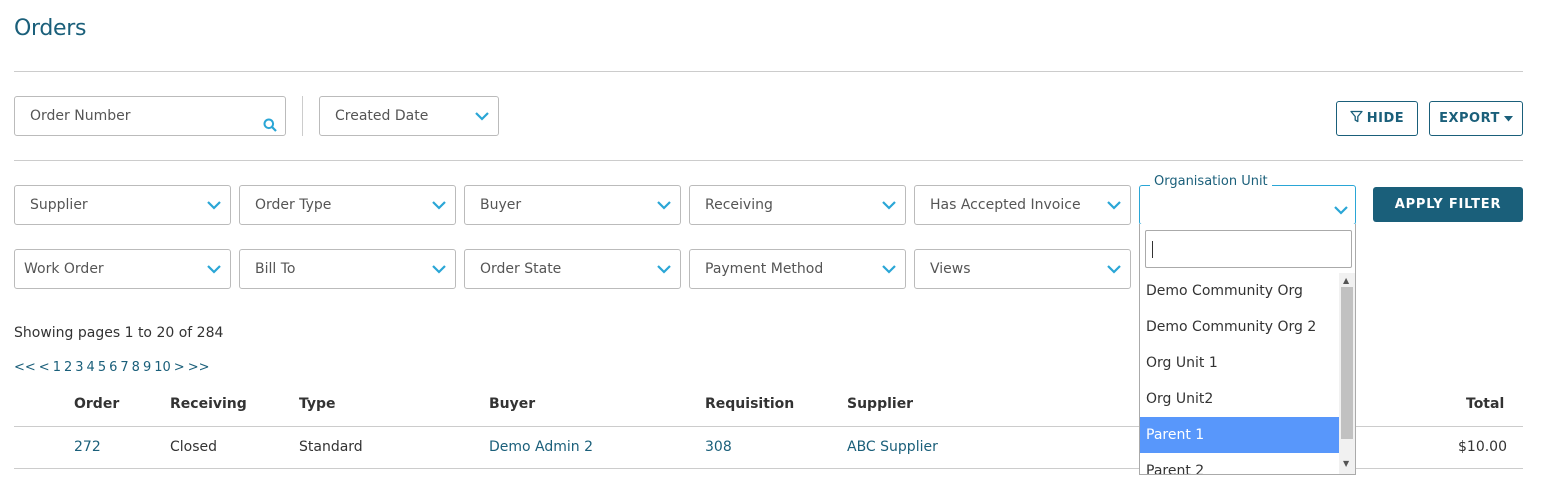 The width and height of the screenshot is (1541, 478). Describe the element at coordinates (880, 404) in the screenshot. I see `column-header-supplier: Supplier` at that location.